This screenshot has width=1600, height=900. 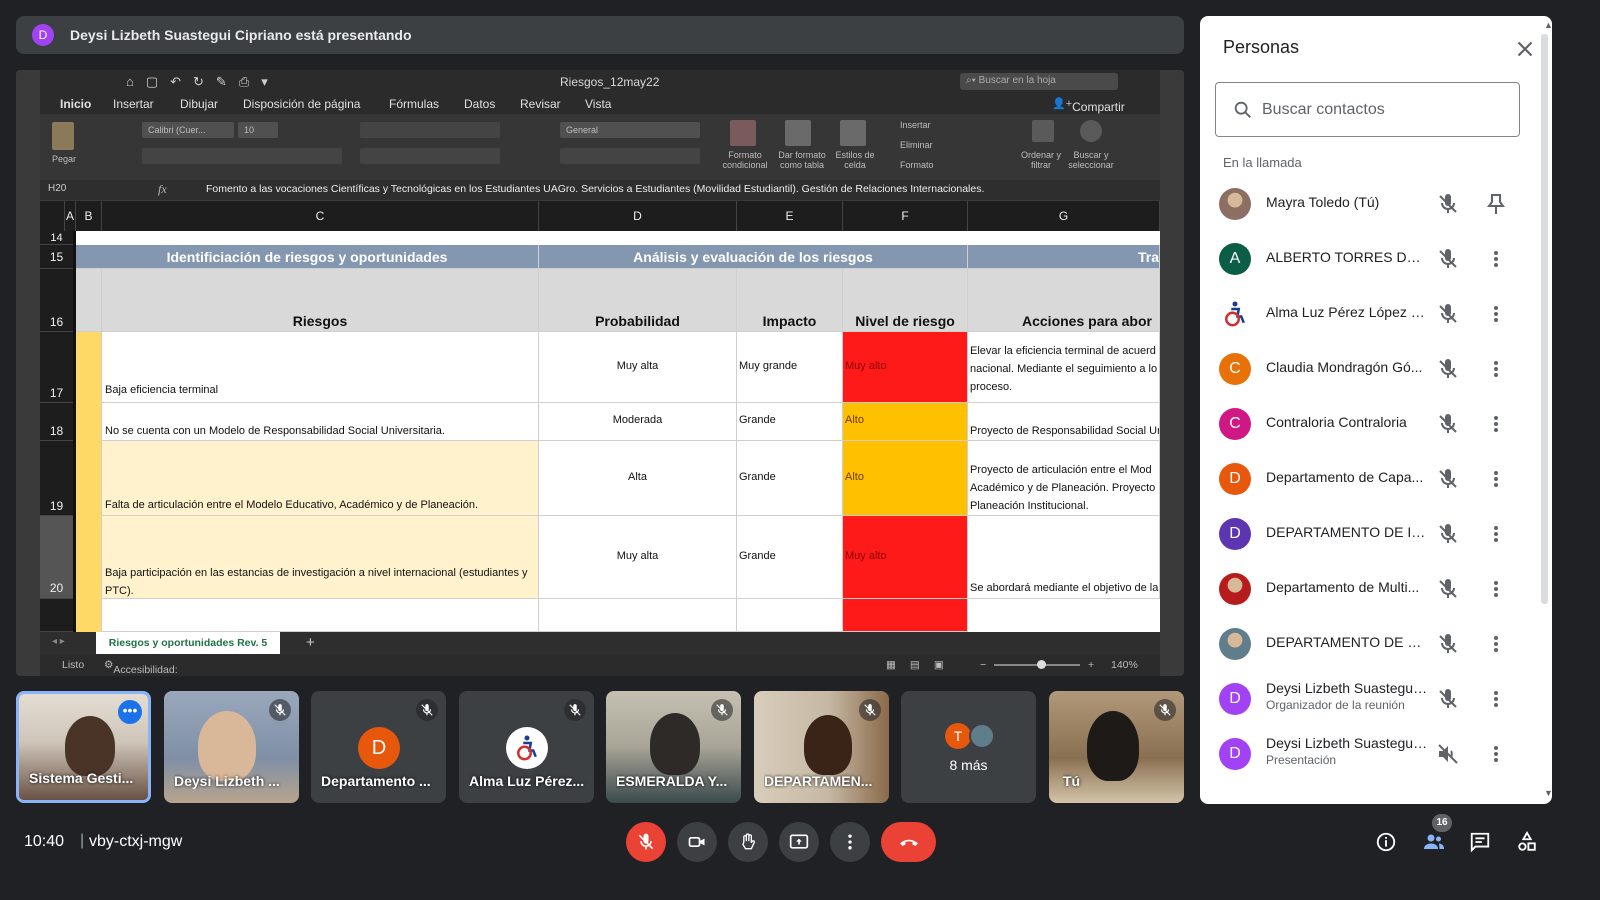 What do you see at coordinates (242, 156) in the screenshot?
I see `font-style-buttons` at bounding box center [242, 156].